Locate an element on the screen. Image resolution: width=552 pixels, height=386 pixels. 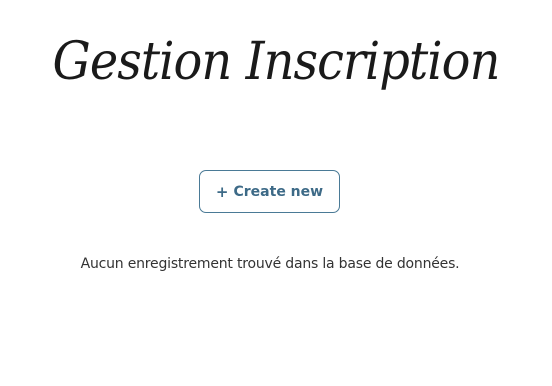
plus-icon: + is located at coordinates (222, 191).